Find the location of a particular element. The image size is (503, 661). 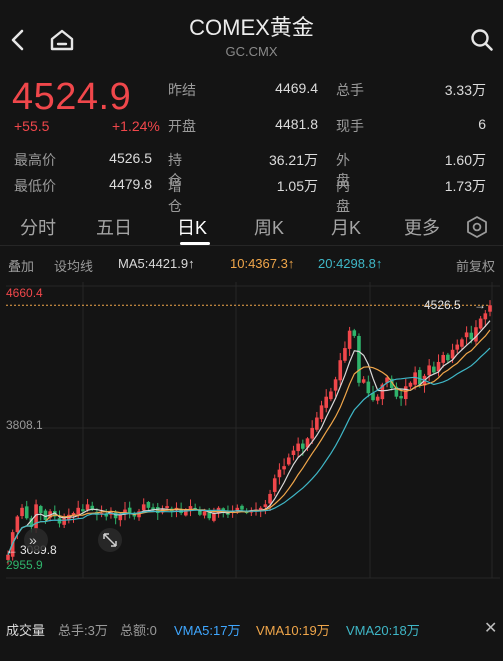

y-axis-mid-label: 3808.1 is located at coordinates (24, 425).